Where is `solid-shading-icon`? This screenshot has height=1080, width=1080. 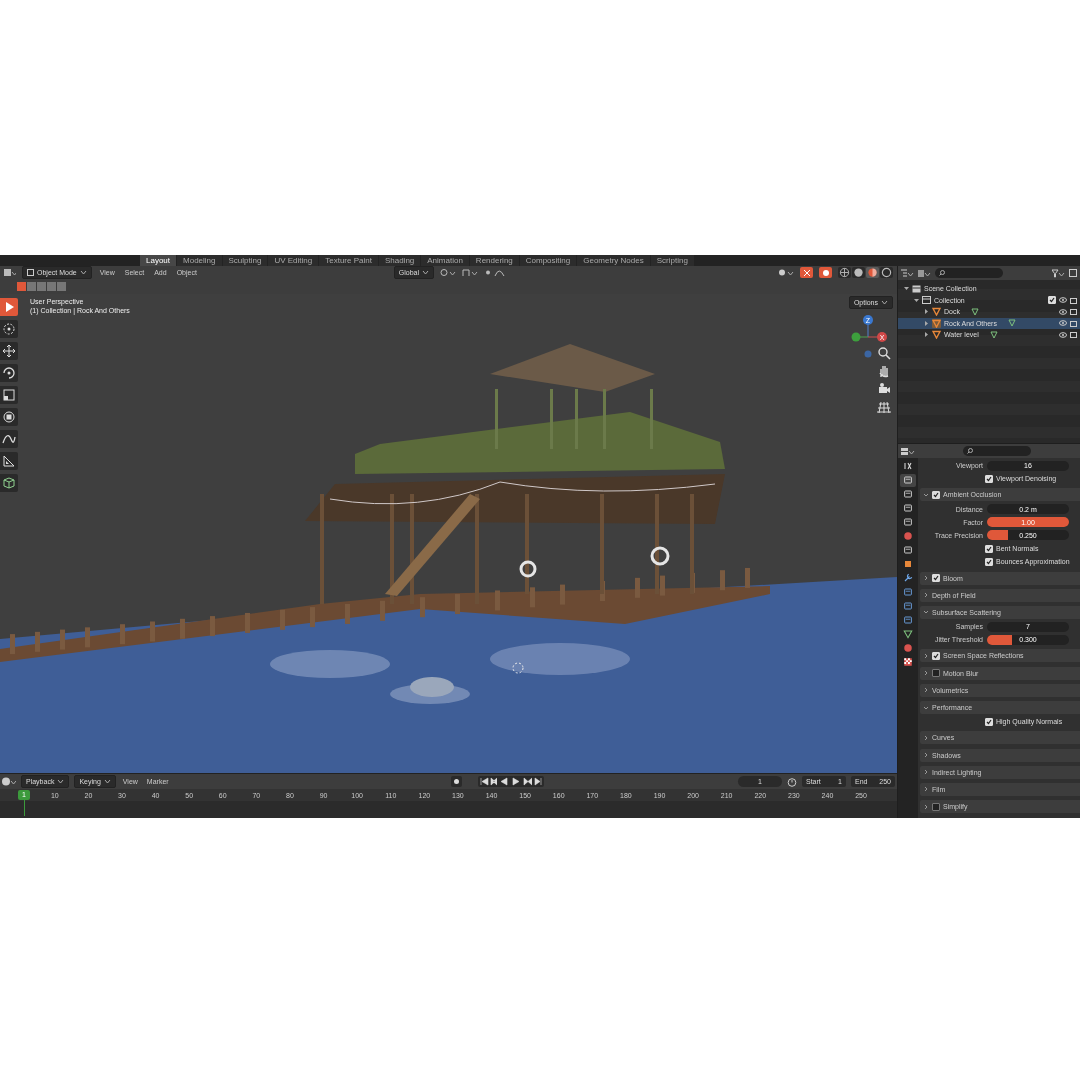
solid-shading-icon is located at coordinates (858, 272).